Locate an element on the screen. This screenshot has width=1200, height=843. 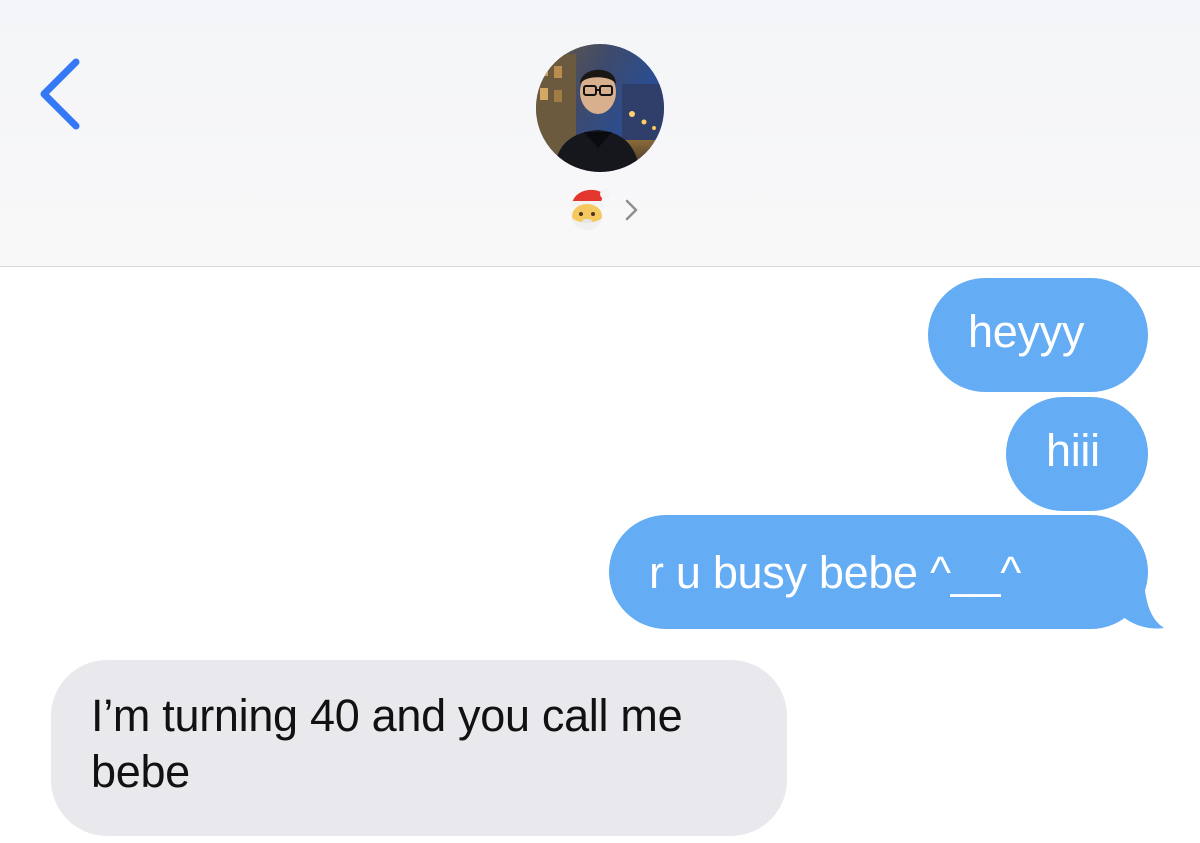
contact-details-button is located at coordinates (605, 210).